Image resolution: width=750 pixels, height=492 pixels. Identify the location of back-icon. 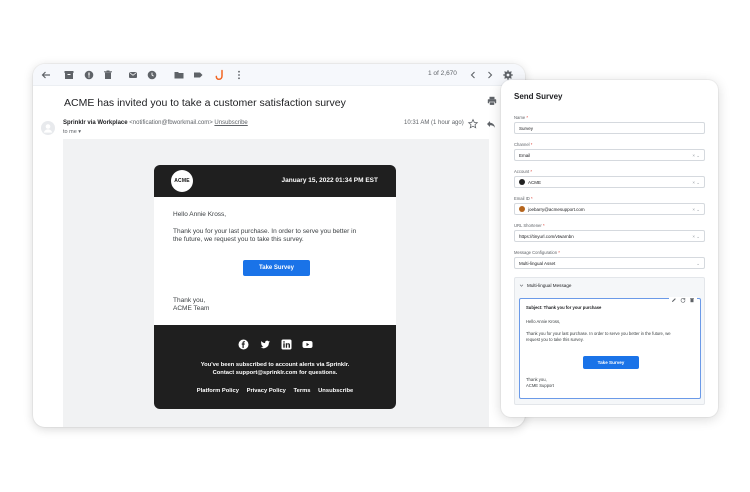
(46, 75).